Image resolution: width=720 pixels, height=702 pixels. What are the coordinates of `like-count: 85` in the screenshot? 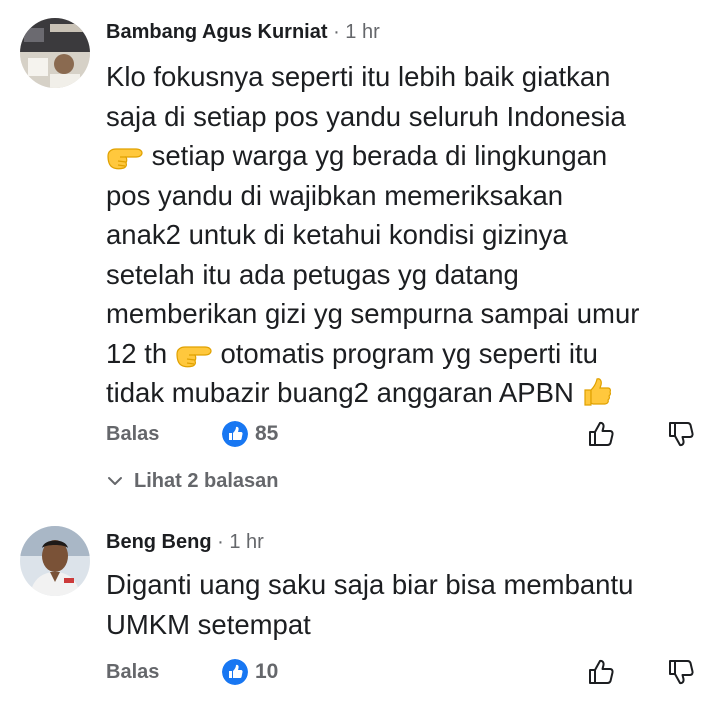 It's located at (267, 433).